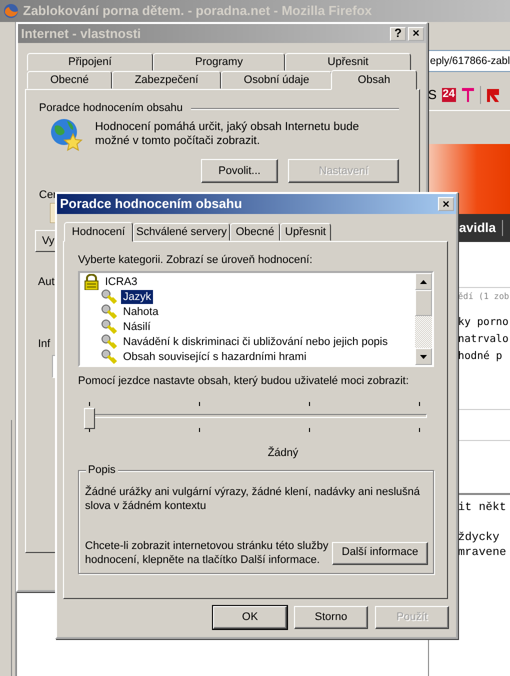 The width and height of the screenshot is (510, 676). Describe the element at coordinates (137, 327) in the screenshot. I see `tree-item: Násilí` at that location.